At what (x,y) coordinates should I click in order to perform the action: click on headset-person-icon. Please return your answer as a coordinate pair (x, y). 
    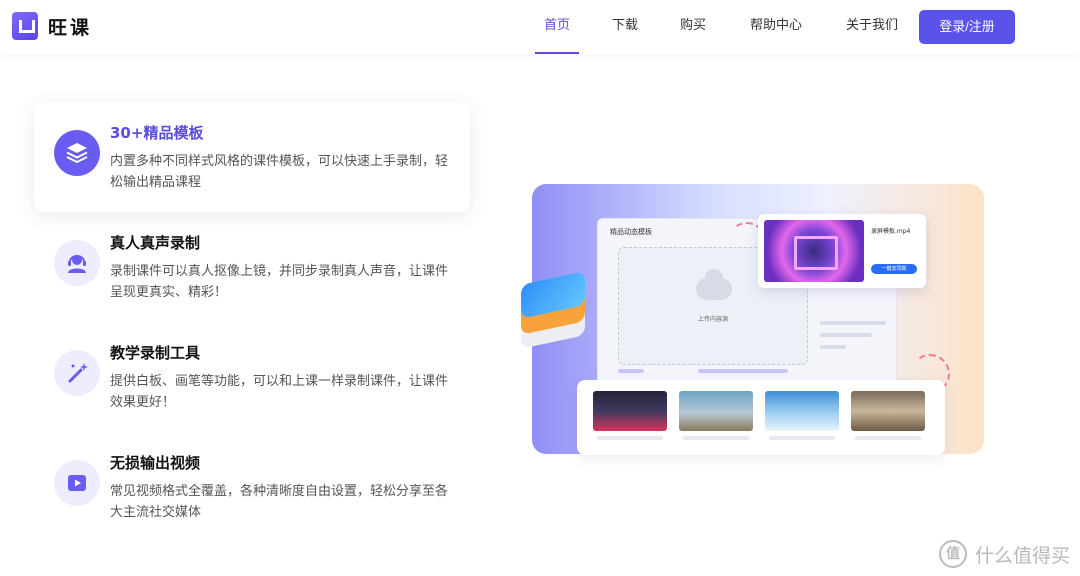
    Looking at the image, I should click on (77, 263).